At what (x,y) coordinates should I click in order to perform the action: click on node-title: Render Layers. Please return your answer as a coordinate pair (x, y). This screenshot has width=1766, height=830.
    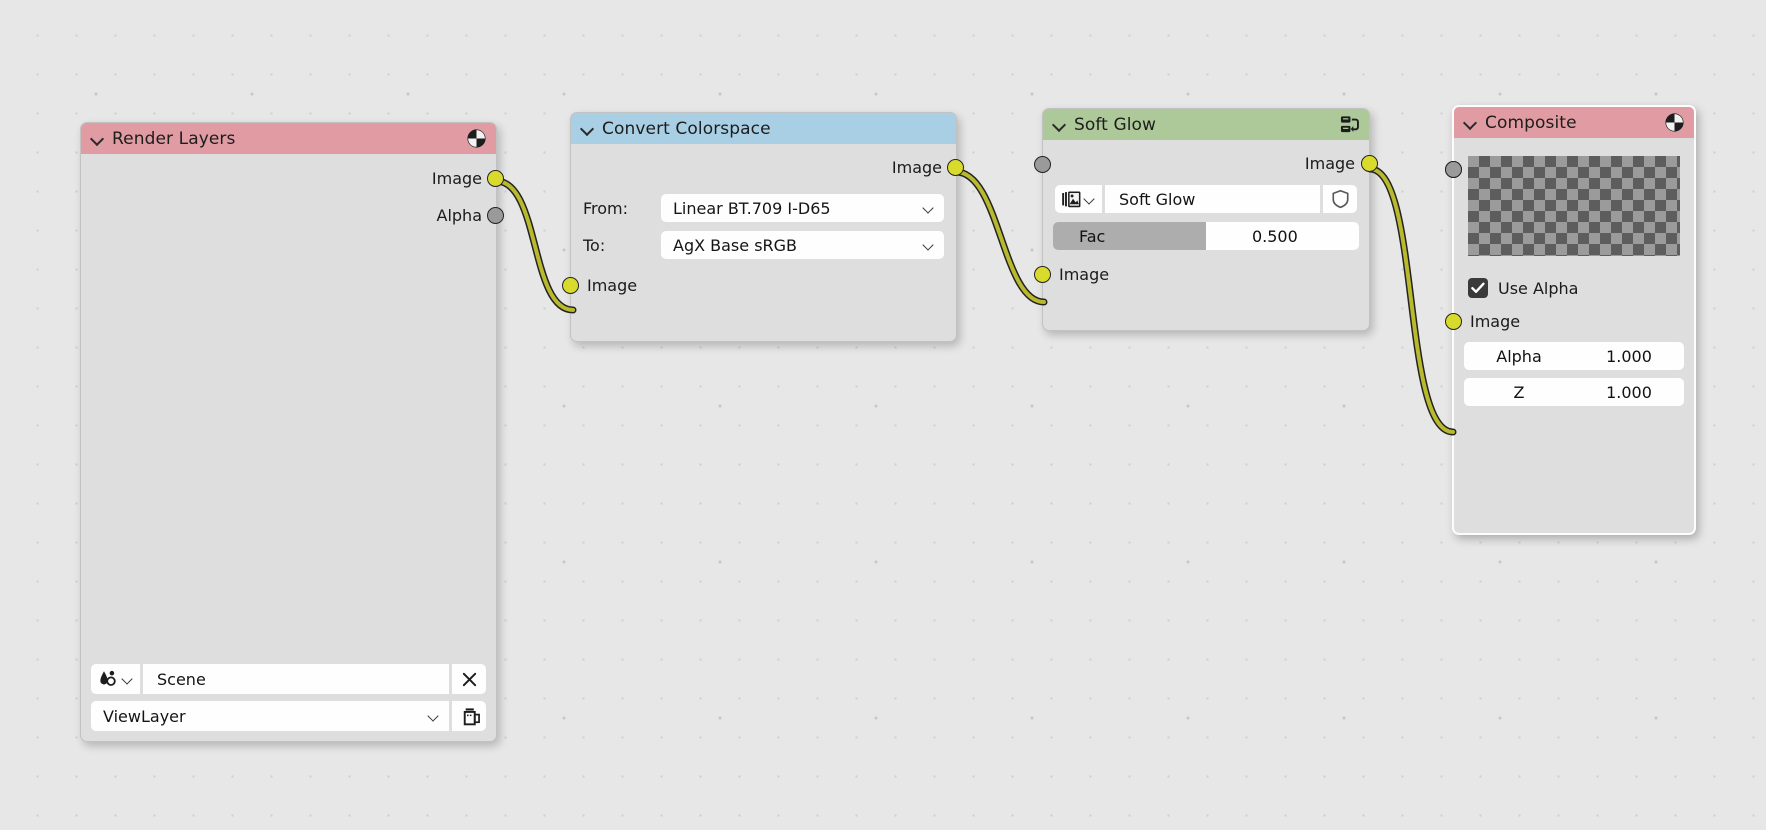
    Looking at the image, I should click on (174, 138).